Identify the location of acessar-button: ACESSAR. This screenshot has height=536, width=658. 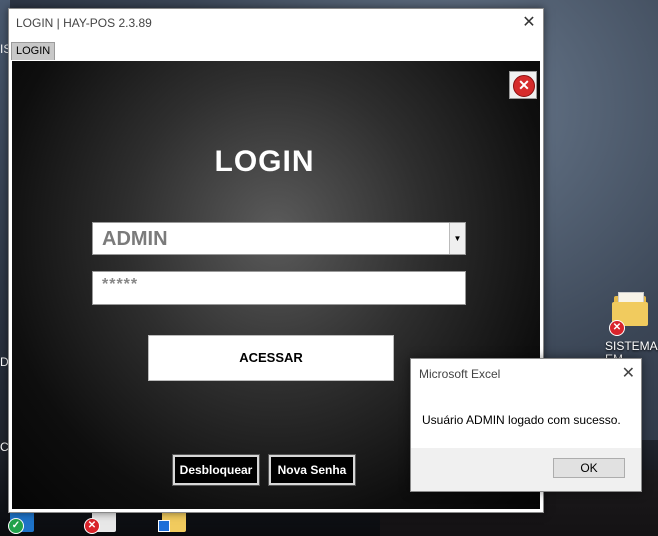
(271, 358).